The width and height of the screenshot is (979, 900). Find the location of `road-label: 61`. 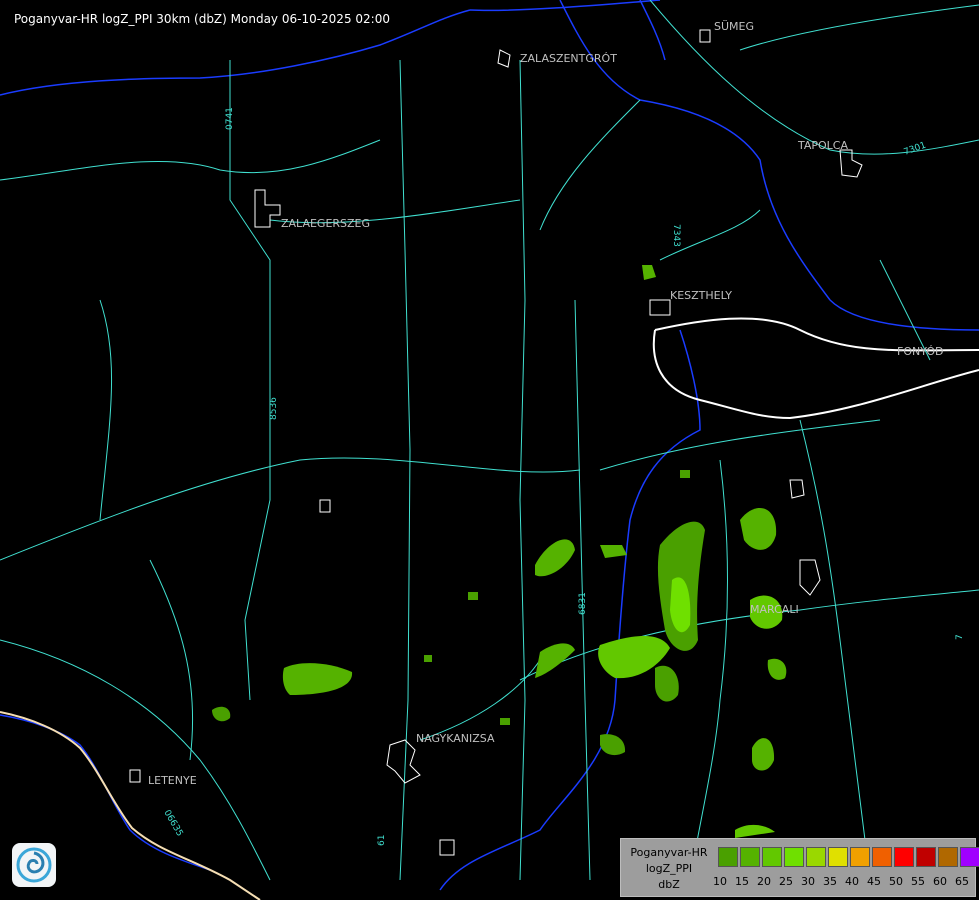

road-label: 61 is located at coordinates (382, 840).